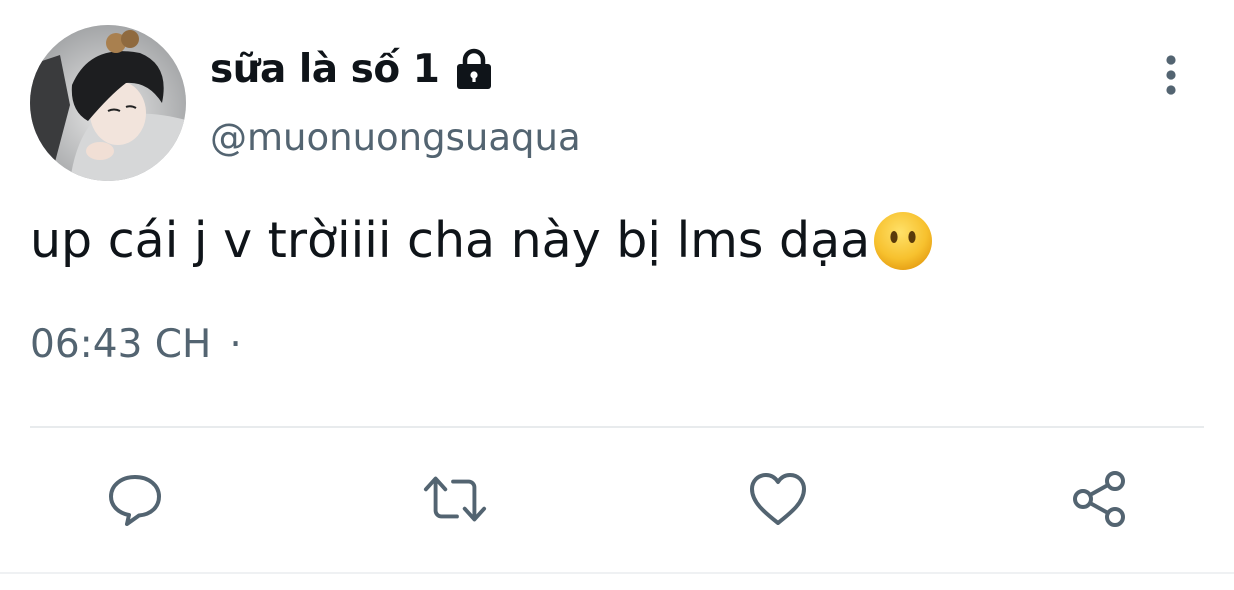 The height and width of the screenshot is (590, 1234). I want to click on tweet-body: up cái j v trờiiii cha này bị lms dạa, so click(450, 240).